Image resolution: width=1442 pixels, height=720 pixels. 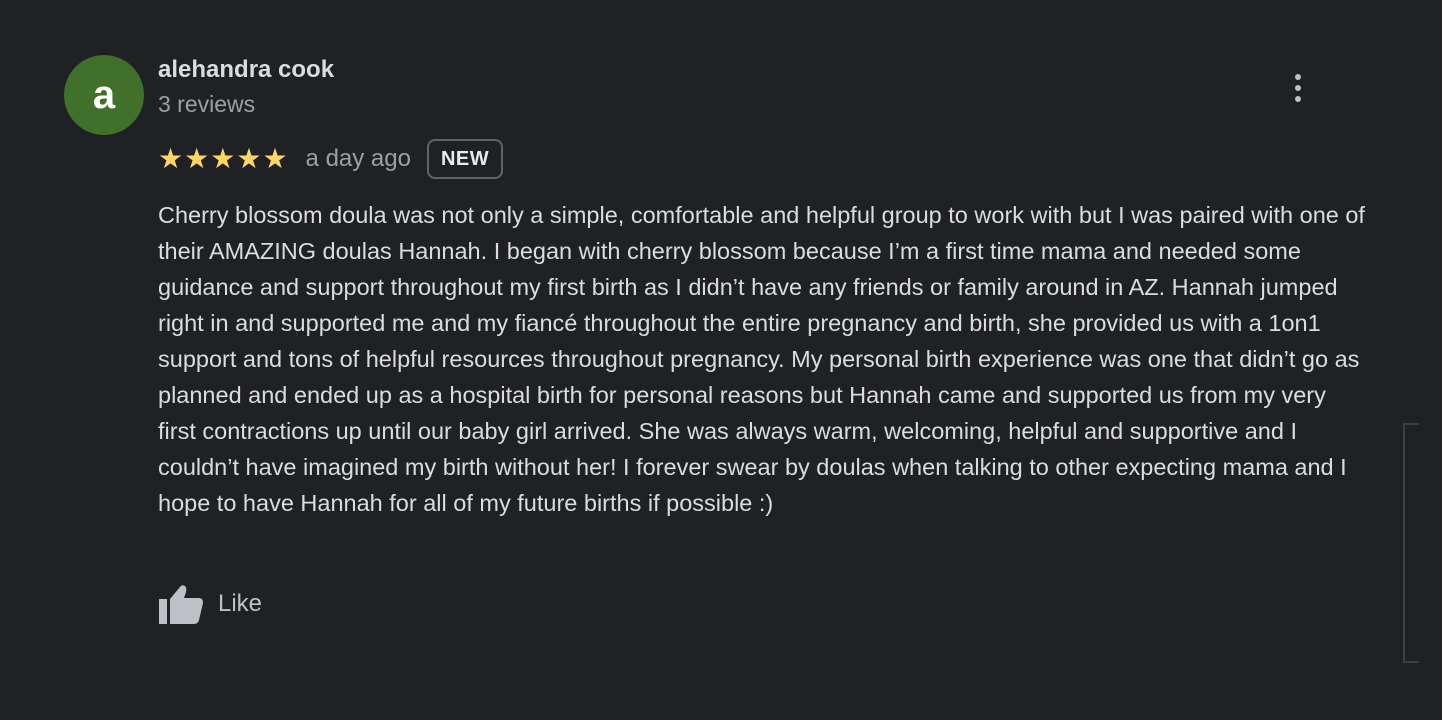 I want to click on review-meta: ★ ★ ★ ★ ★ a day ago NEW, so click(x=331, y=159).